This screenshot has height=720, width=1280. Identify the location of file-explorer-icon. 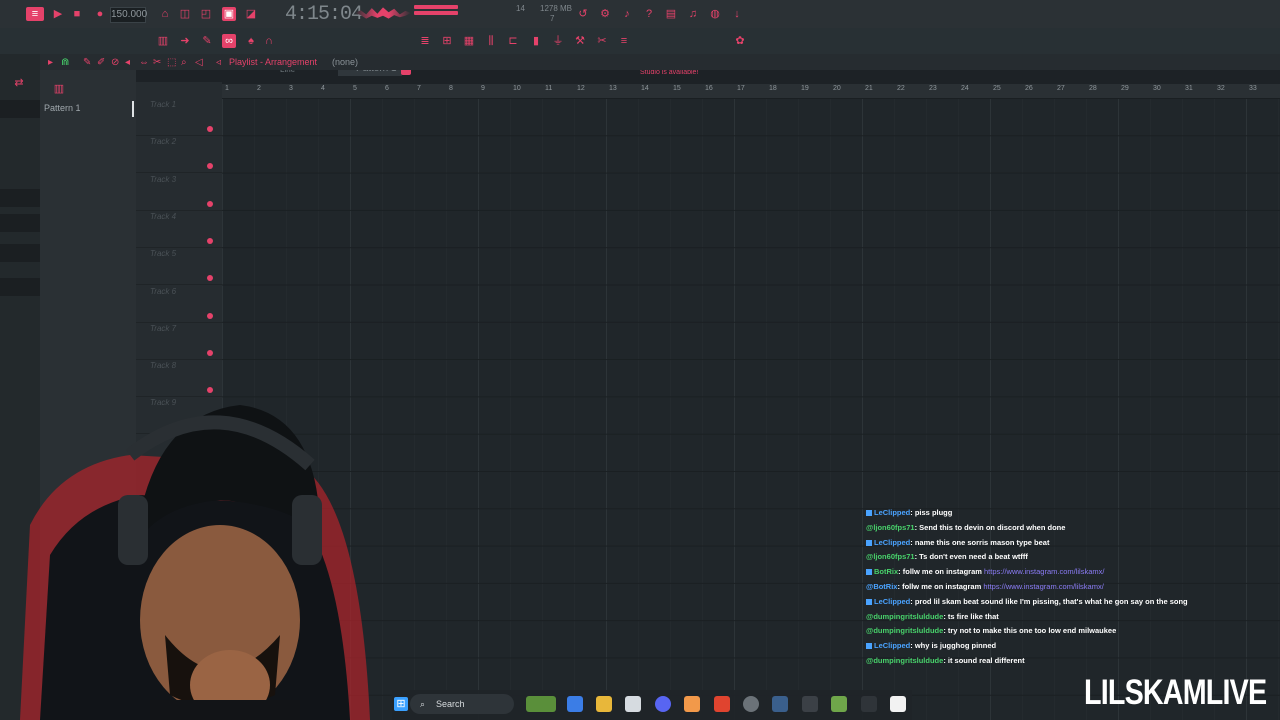
(604, 704).